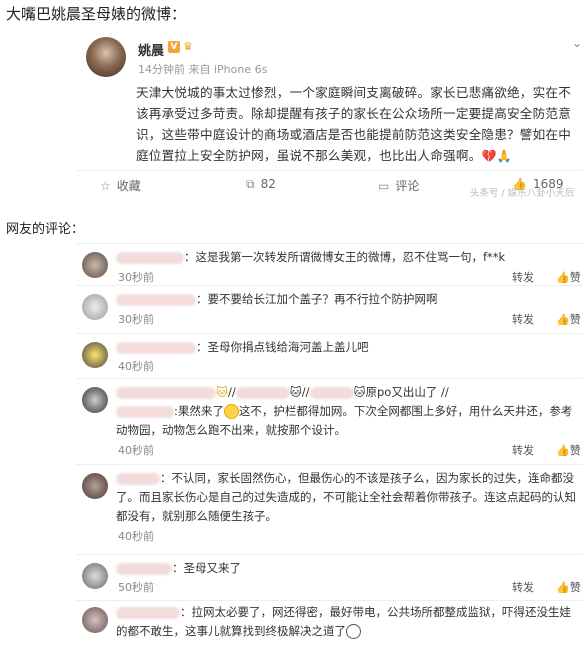  Describe the element at coordinates (577, 43) in the screenshot. I see `chevron-down-icon: ⌄` at that location.